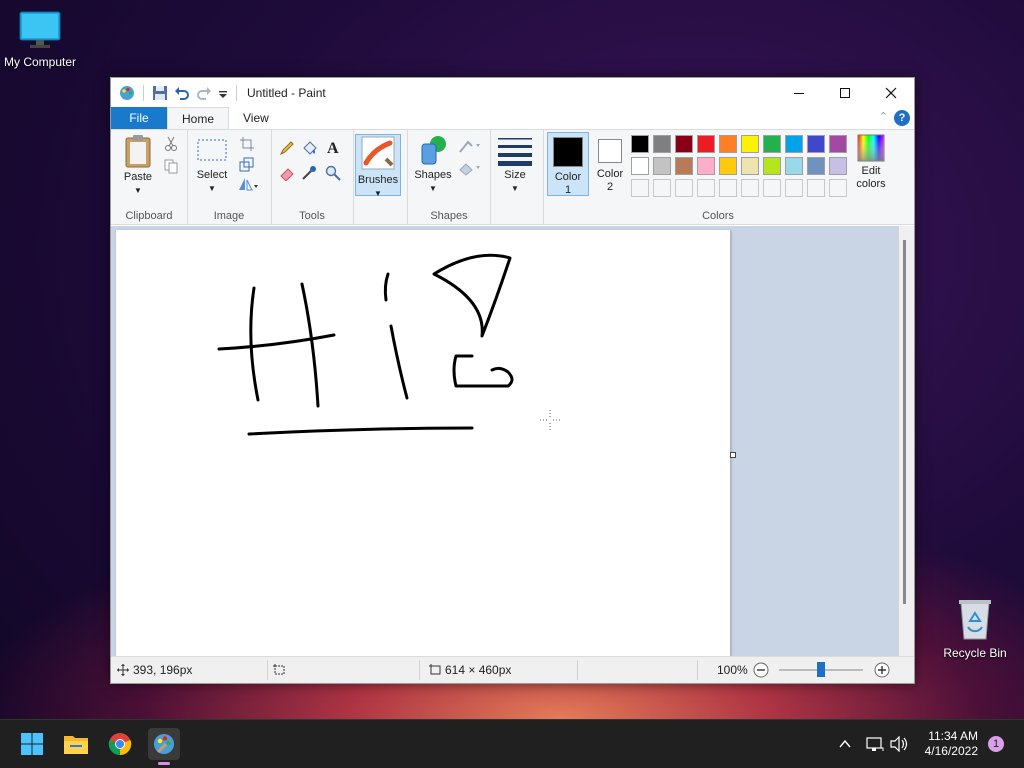 This screenshot has height=768, width=1024. Describe the element at coordinates (761, 670) in the screenshot. I see `zoom-out-icon` at that location.